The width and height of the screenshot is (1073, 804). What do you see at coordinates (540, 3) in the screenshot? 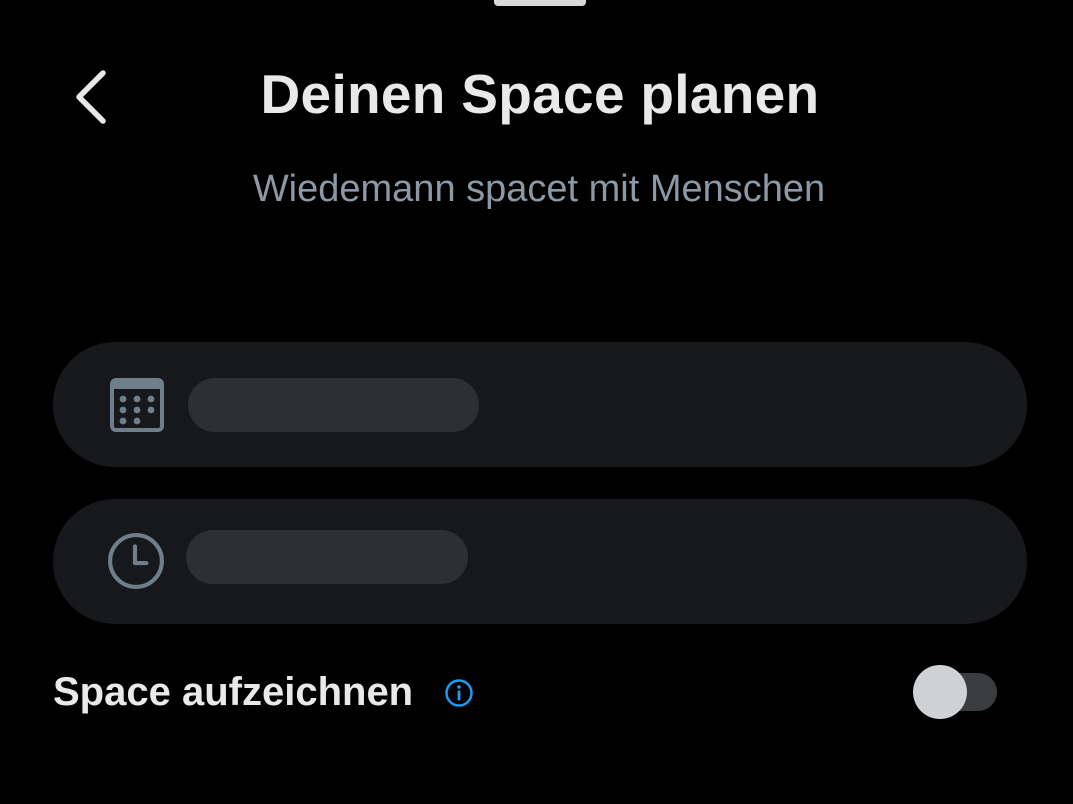
I see `drag-handle` at bounding box center [540, 3].